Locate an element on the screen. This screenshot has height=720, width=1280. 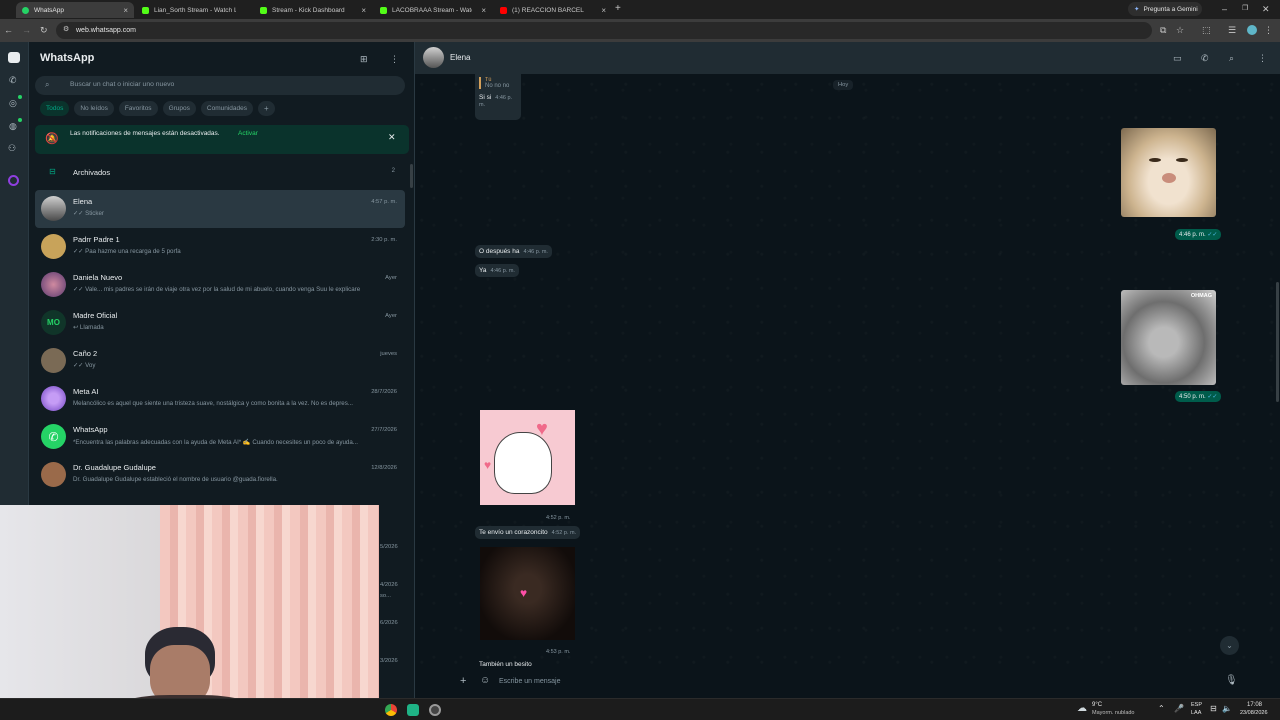
install-app-icon: ⧉ is located at coordinates (1163, 30).